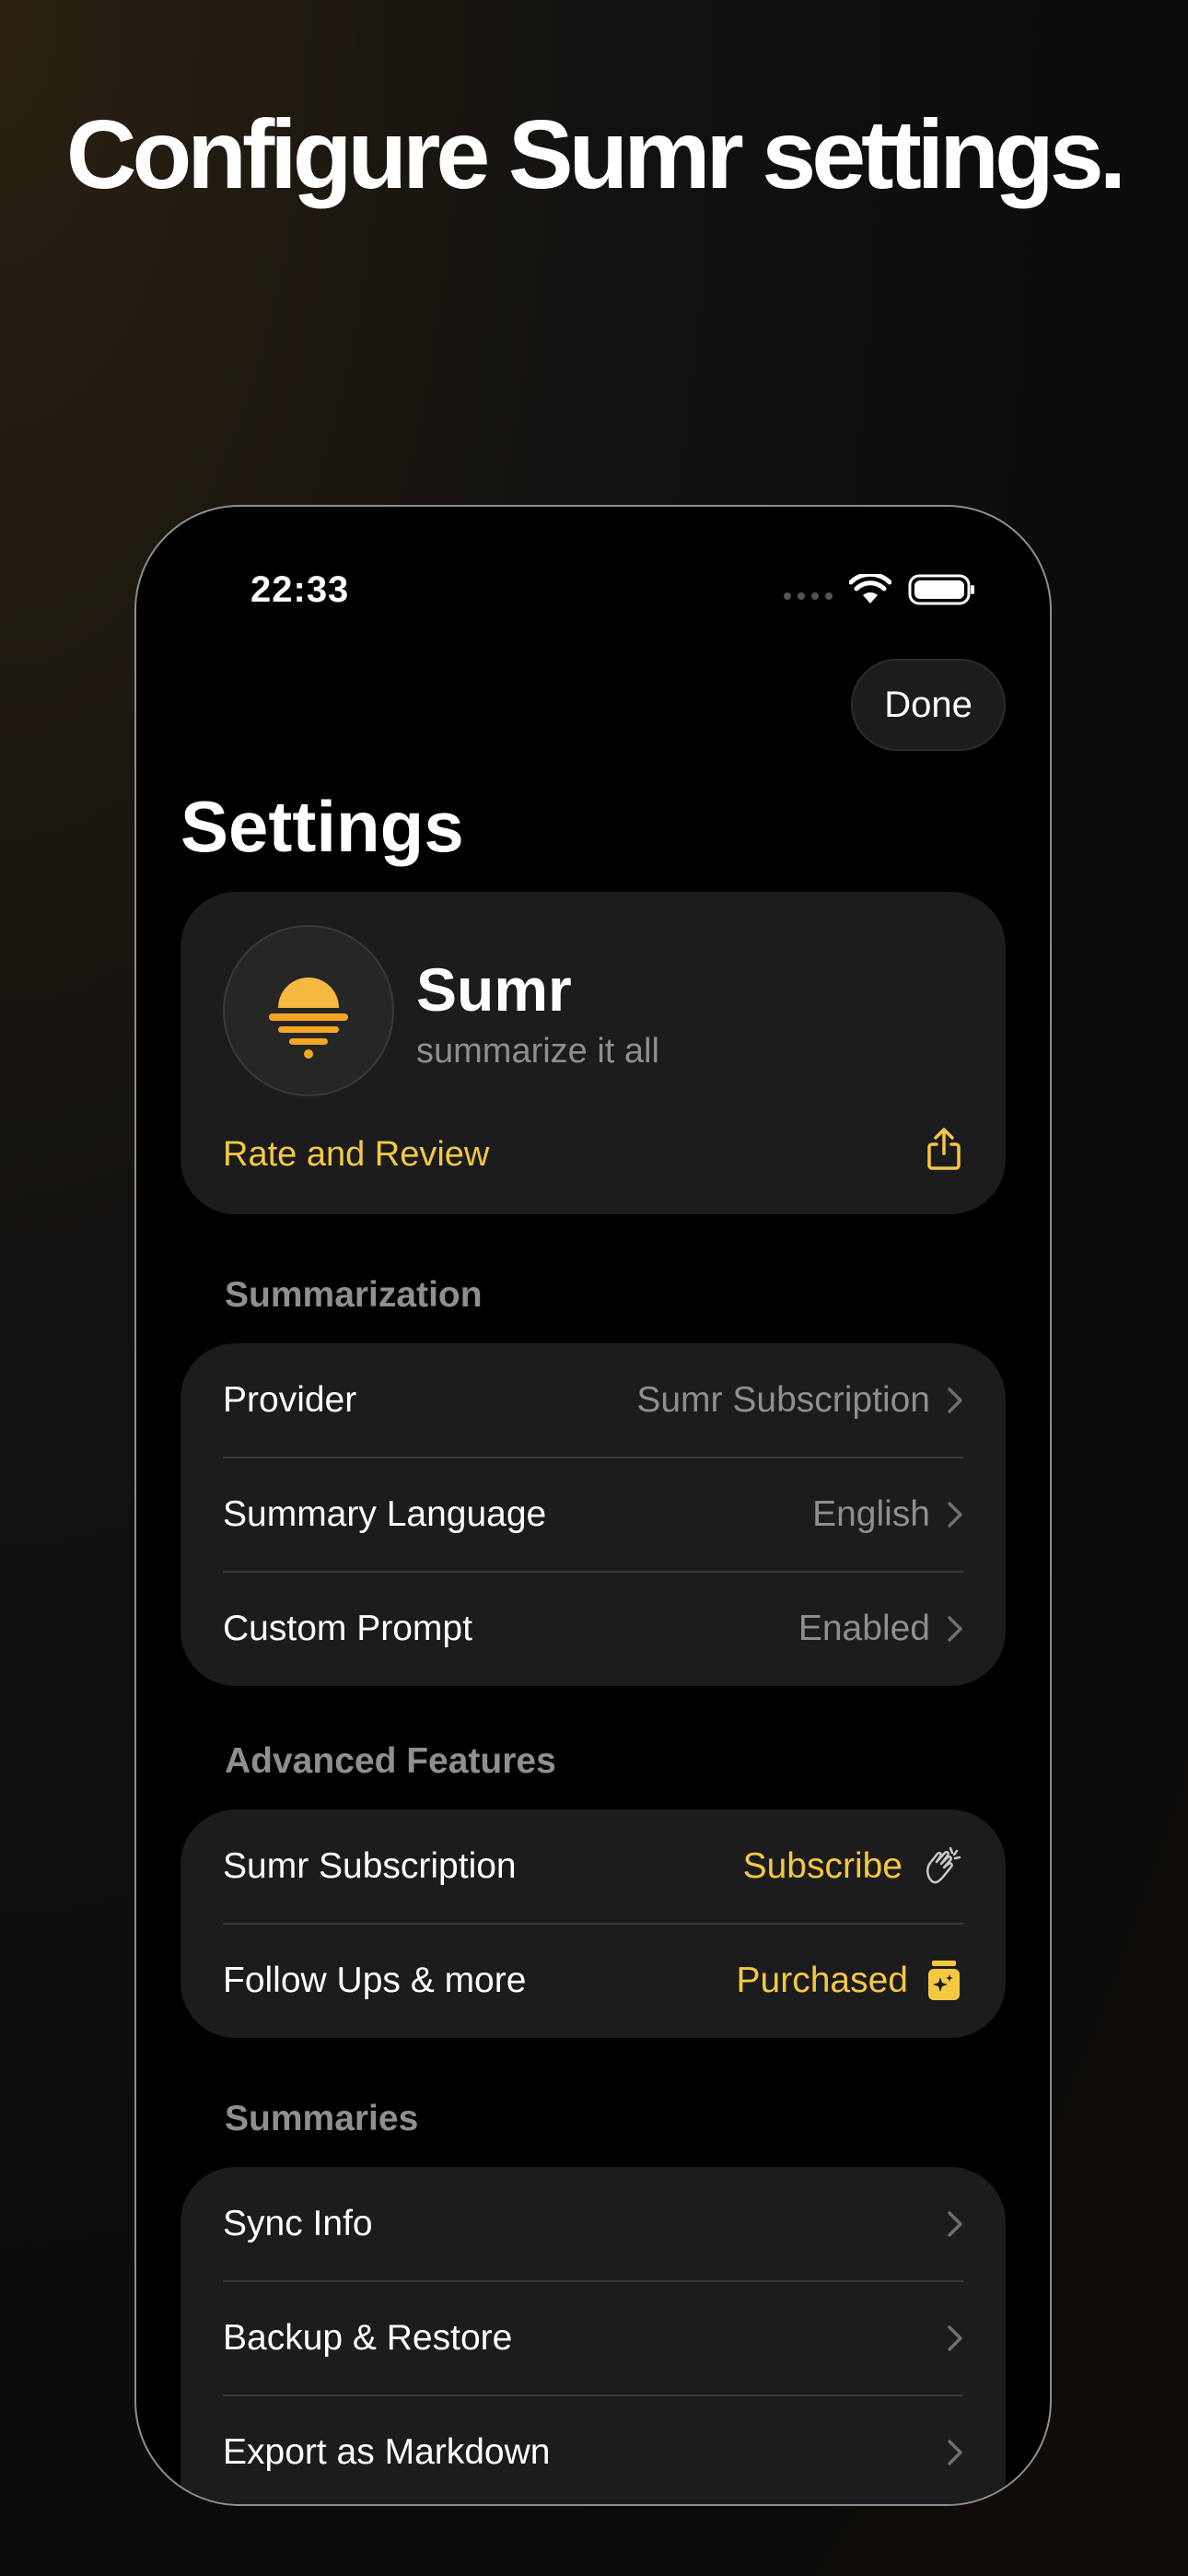 The height and width of the screenshot is (2576, 1188). I want to click on row-follow-ups: Follow Ups & more Purchased, so click(593, 1981).